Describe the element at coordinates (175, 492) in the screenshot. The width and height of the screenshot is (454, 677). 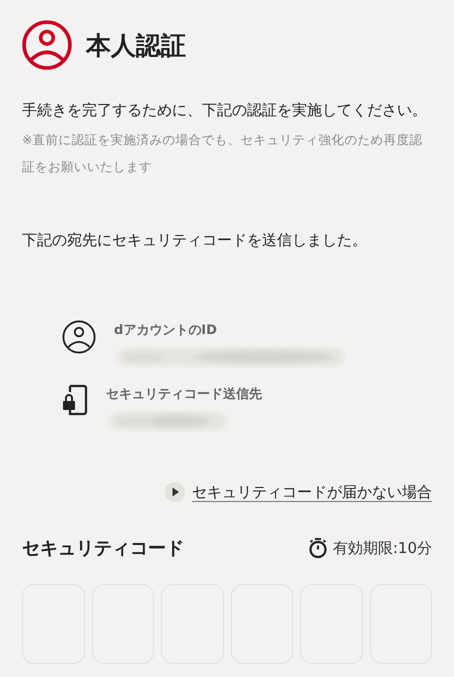
I see `play-icon` at that location.